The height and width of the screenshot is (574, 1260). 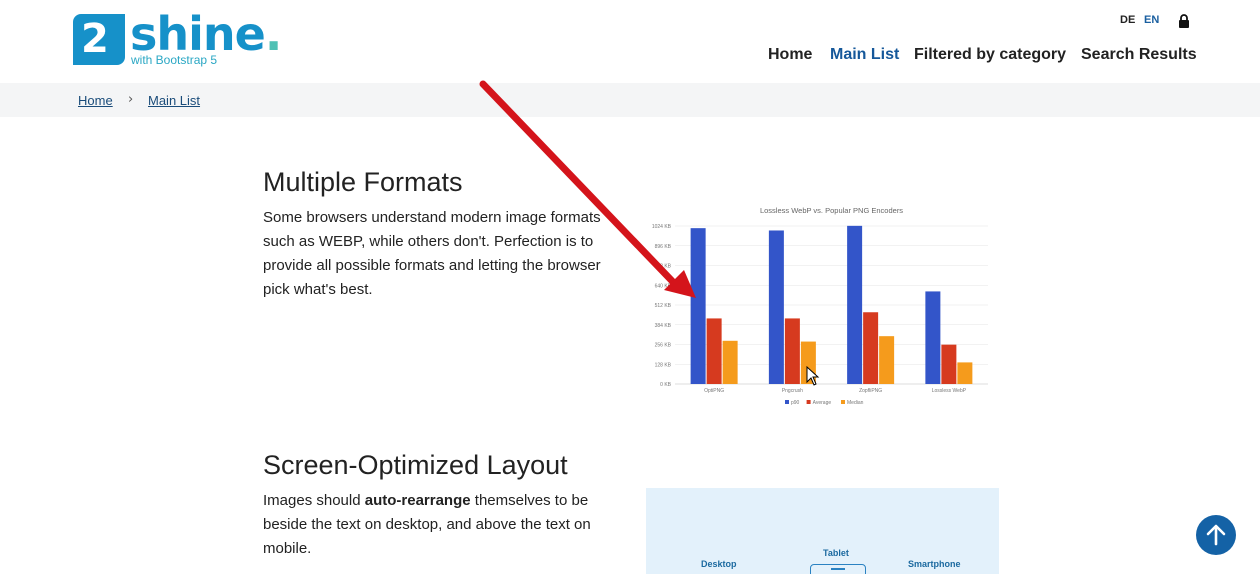 What do you see at coordinates (663, 326) in the screenshot?
I see `chart-ytick-label: 384 KB` at bounding box center [663, 326].